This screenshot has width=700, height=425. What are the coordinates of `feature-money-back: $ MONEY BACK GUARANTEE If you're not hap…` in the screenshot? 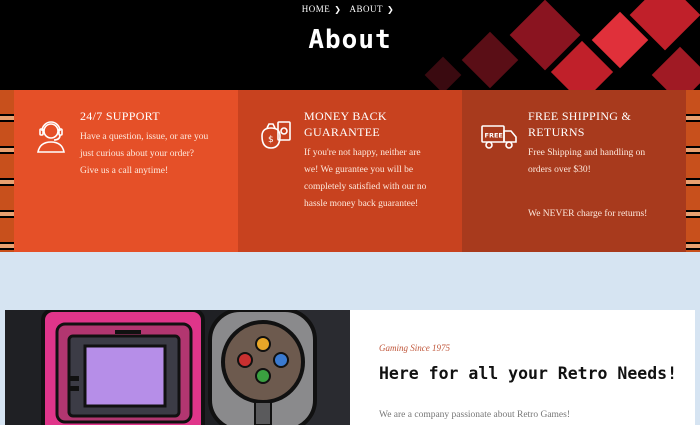 It's located at (350, 171).